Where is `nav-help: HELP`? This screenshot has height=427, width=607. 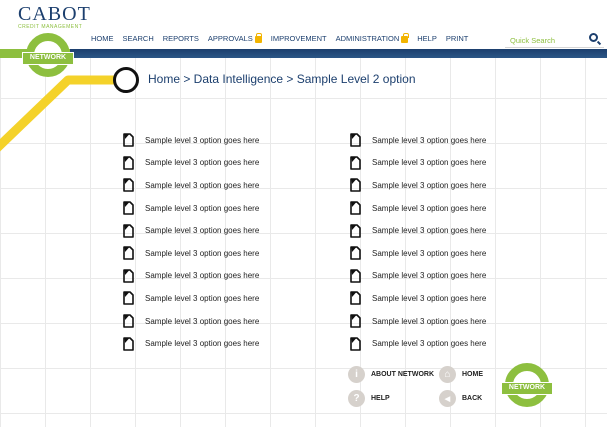 nav-help: HELP is located at coordinates (427, 38).